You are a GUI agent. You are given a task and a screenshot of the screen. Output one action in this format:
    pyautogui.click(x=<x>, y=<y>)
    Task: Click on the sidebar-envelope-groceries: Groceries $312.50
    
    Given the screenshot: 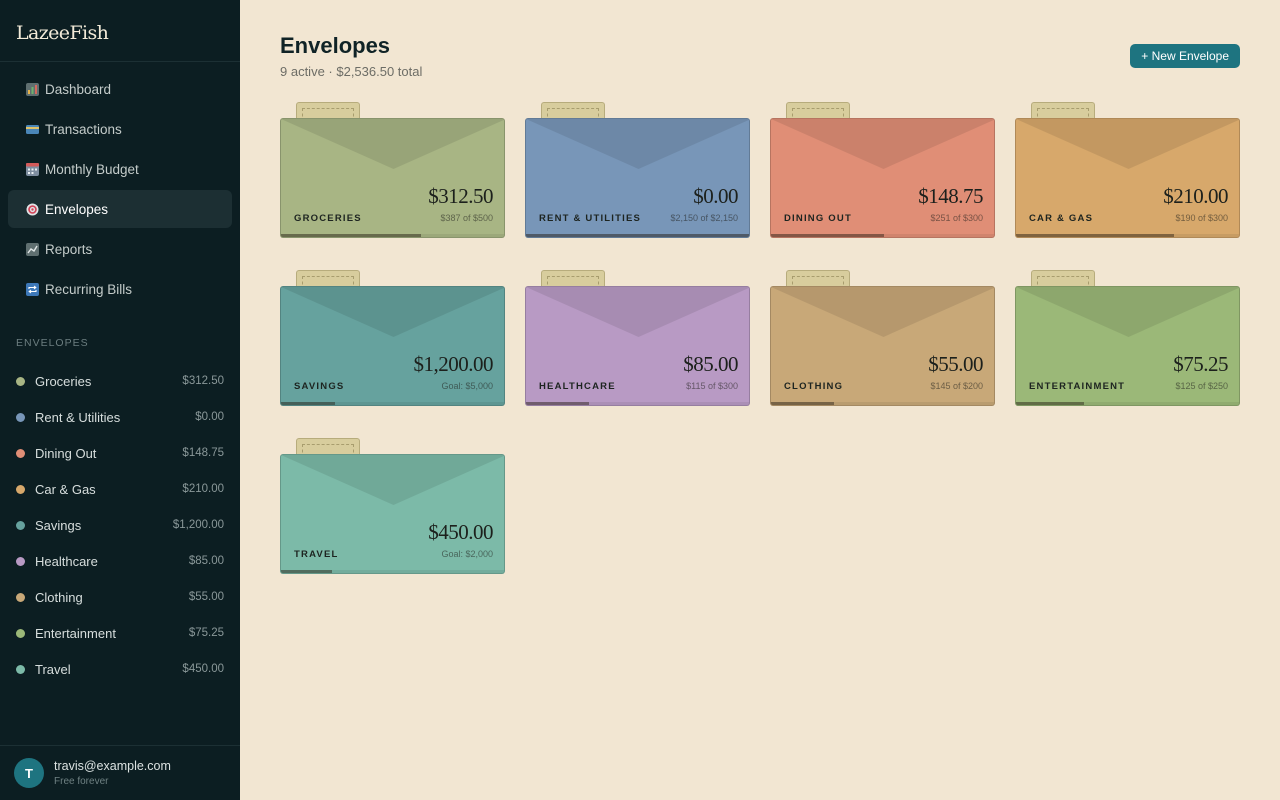 What is the action you would take?
    pyautogui.click(x=120, y=381)
    